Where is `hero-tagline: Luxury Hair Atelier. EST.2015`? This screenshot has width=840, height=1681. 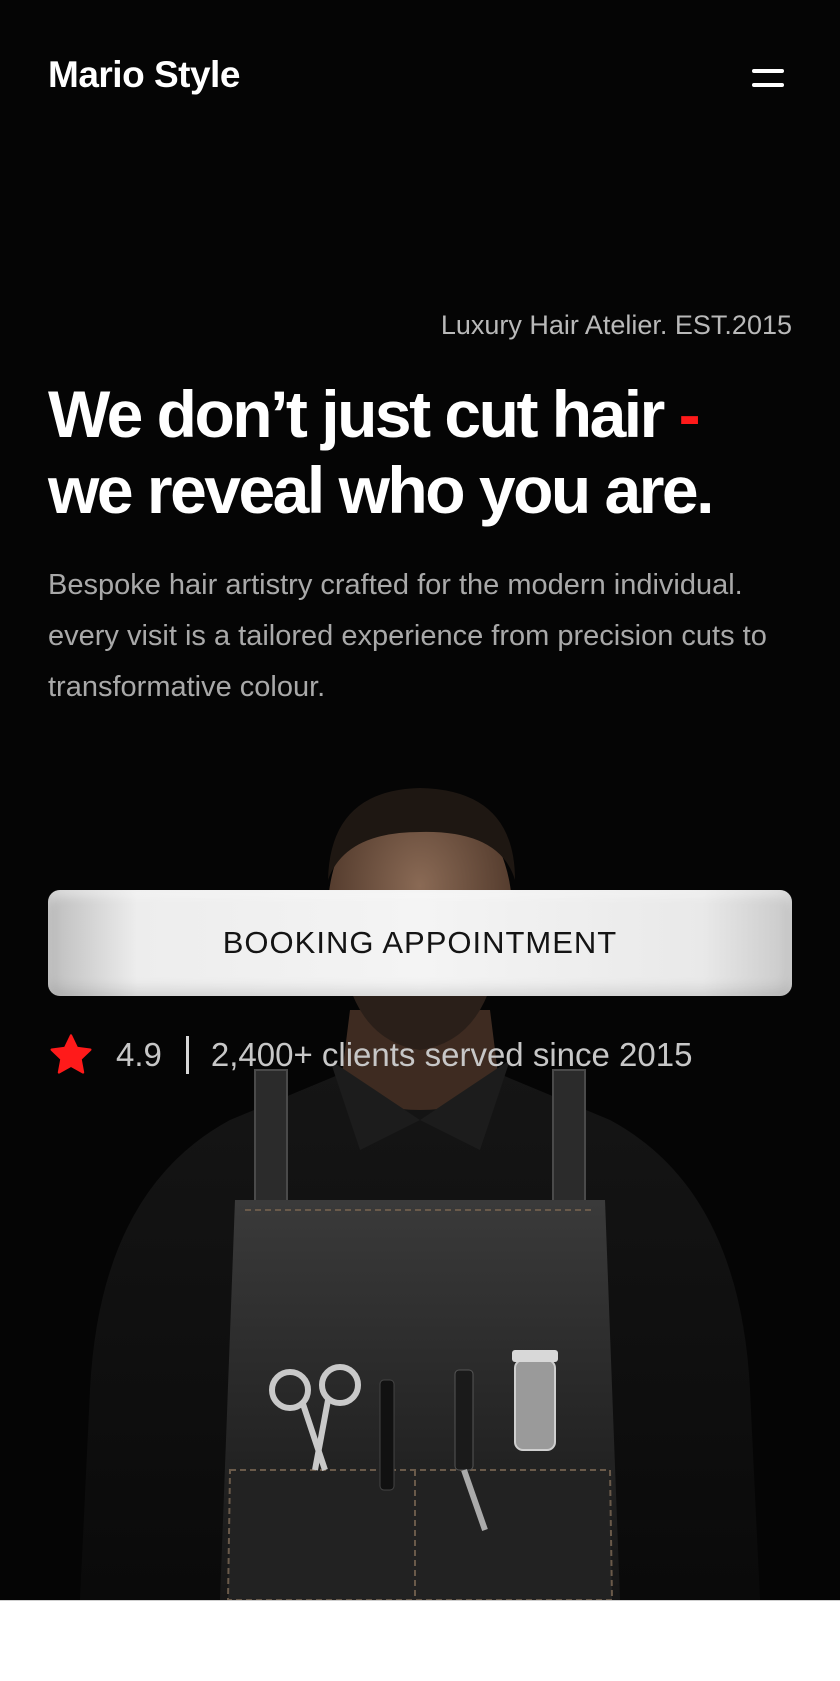
hero-tagline: Luxury Hair Atelier. EST.2015 is located at coordinates (616, 325).